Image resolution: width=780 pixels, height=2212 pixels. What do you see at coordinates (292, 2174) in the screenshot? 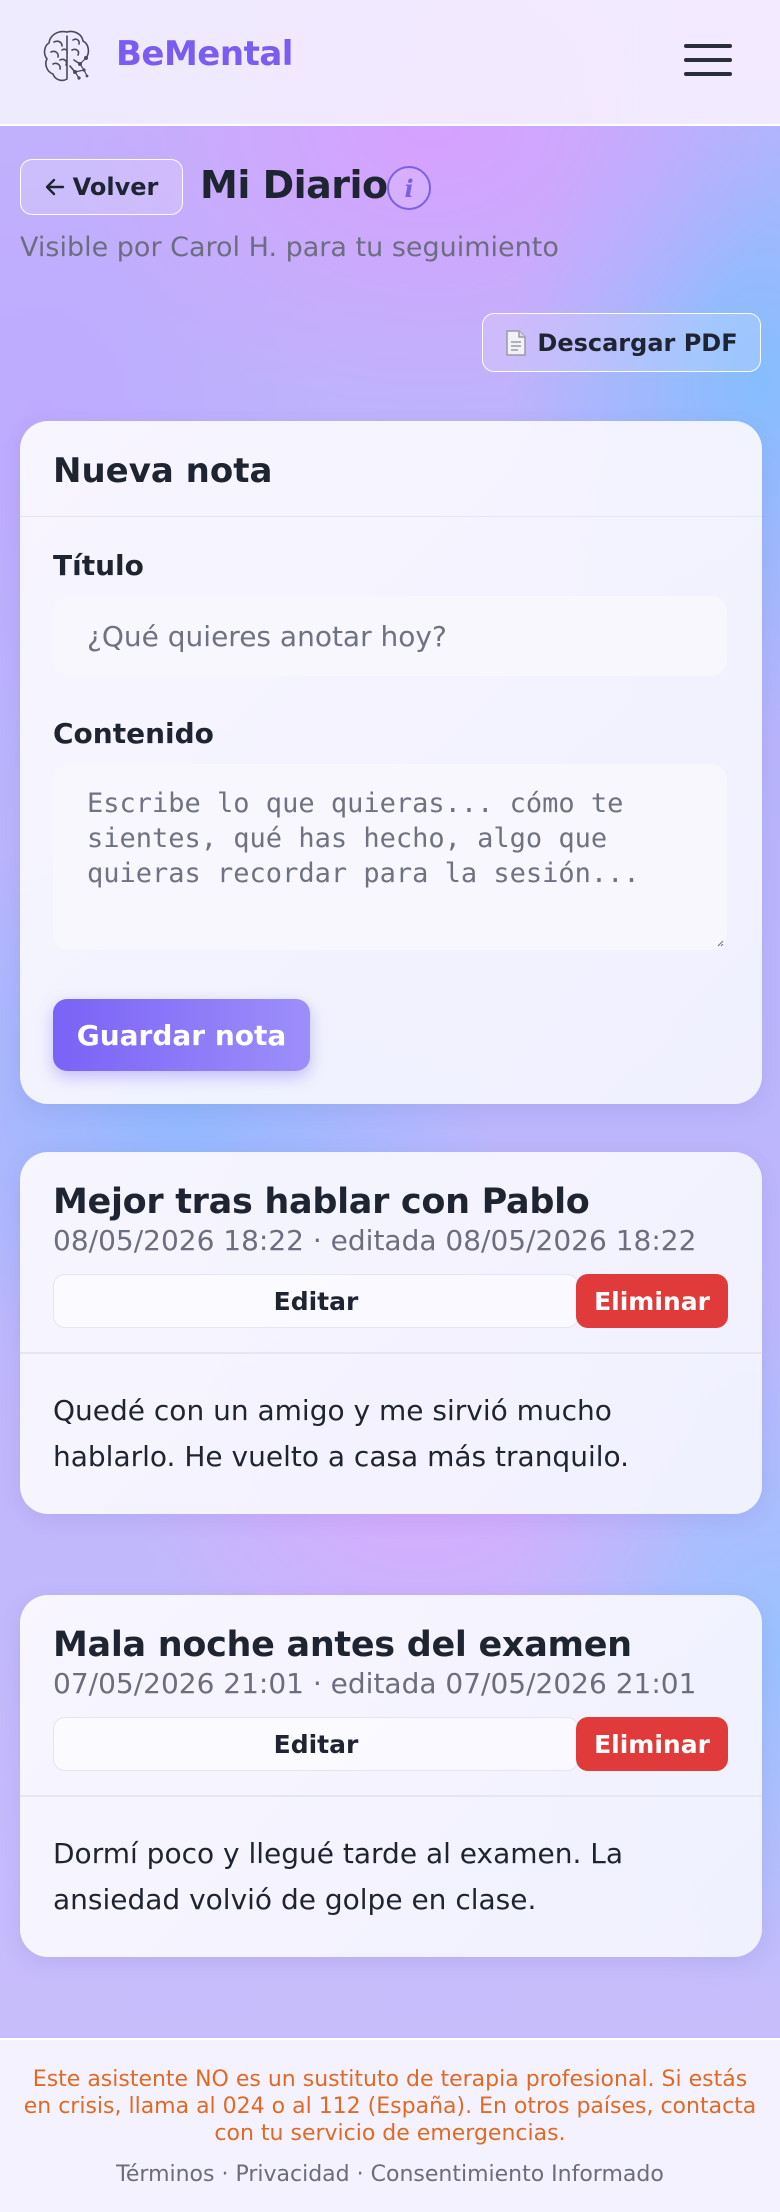
I see `privacy-link: Privacidad` at bounding box center [292, 2174].